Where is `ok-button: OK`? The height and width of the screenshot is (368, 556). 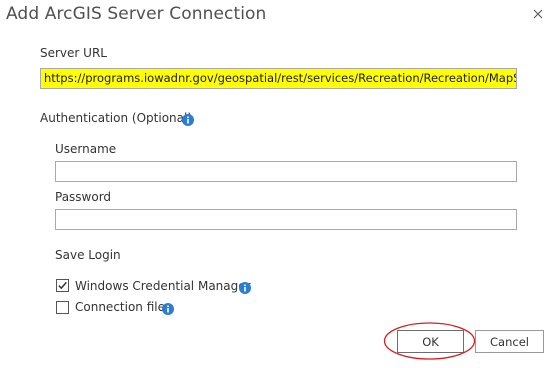
ok-button: OK is located at coordinates (430, 341).